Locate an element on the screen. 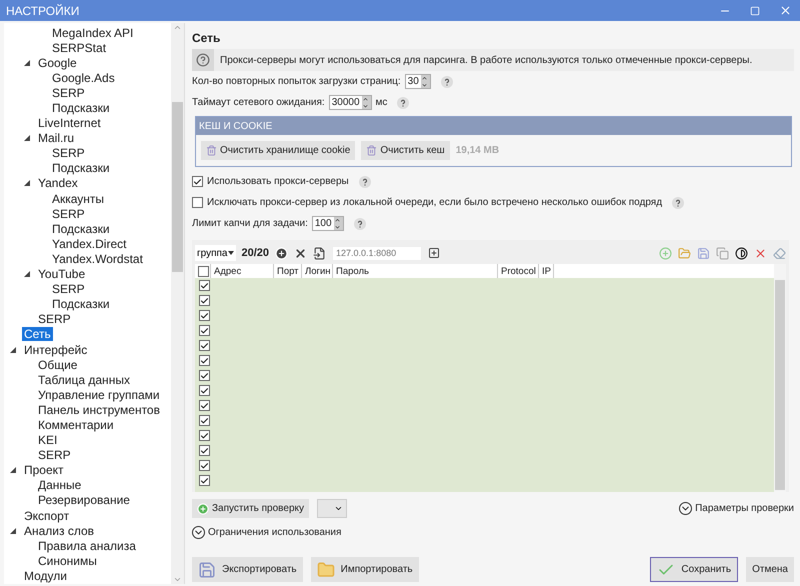 The width and height of the screenshot is (800, 586). chevron-down-icon is located at coordinates (198, 532).